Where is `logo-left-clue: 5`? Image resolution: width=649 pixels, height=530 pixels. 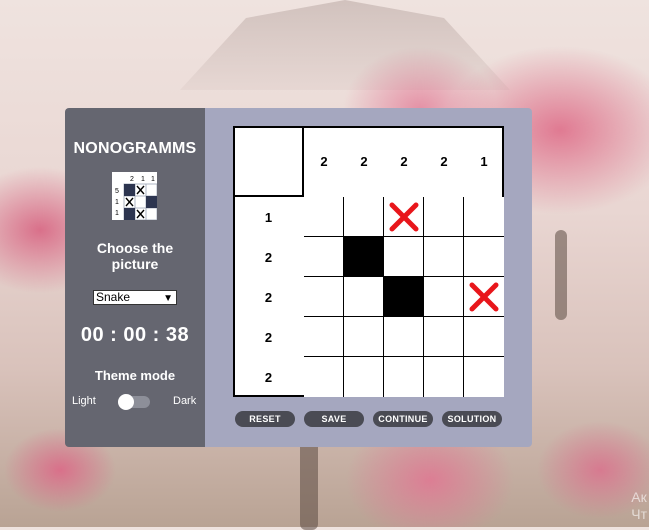
logo-left-clue: 5 is located at coordinates (117, 191).